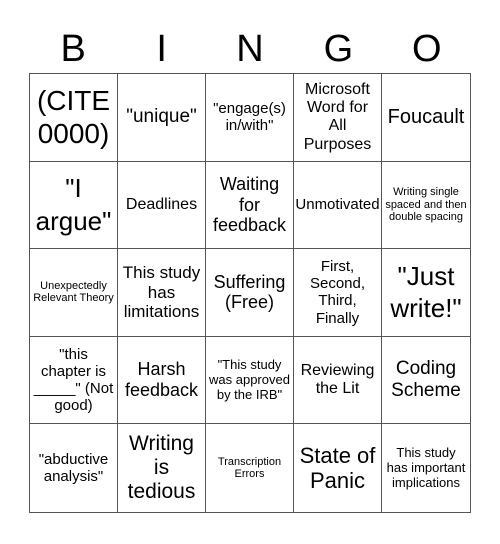 The height and width of the screenshot is (544, 500). I want to click on bingo-cell: Microsoft Word for All Purposes, so click(338, 118).